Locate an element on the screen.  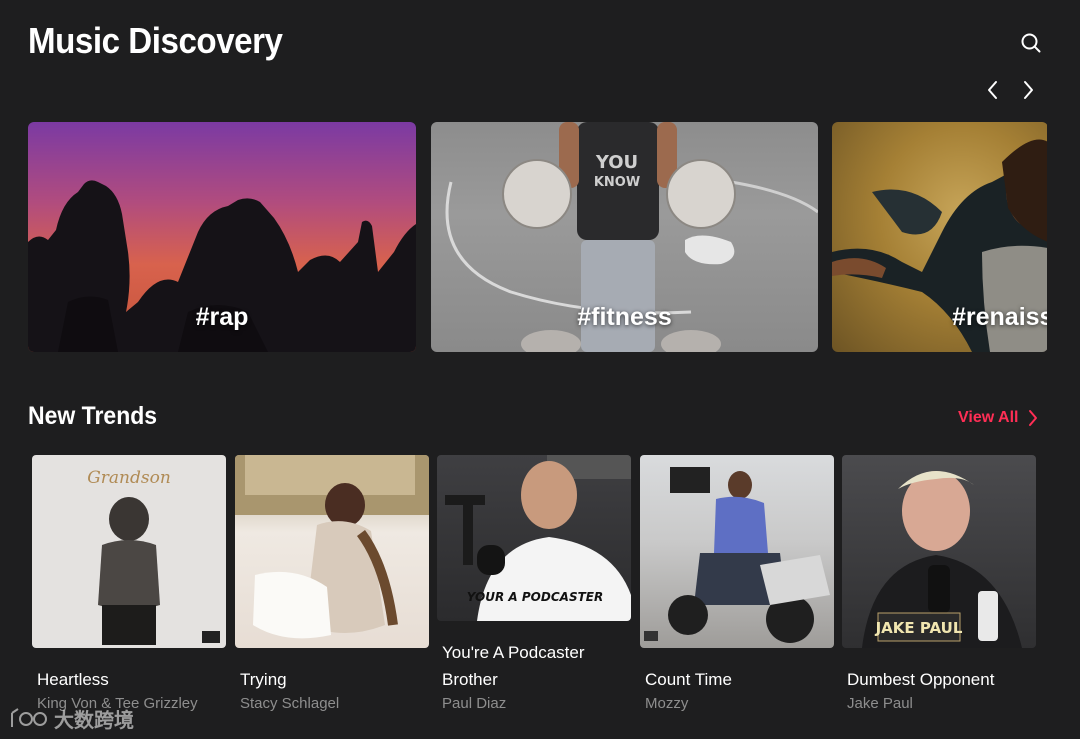
track-title: Count Time is located at coordinates (688, 679).